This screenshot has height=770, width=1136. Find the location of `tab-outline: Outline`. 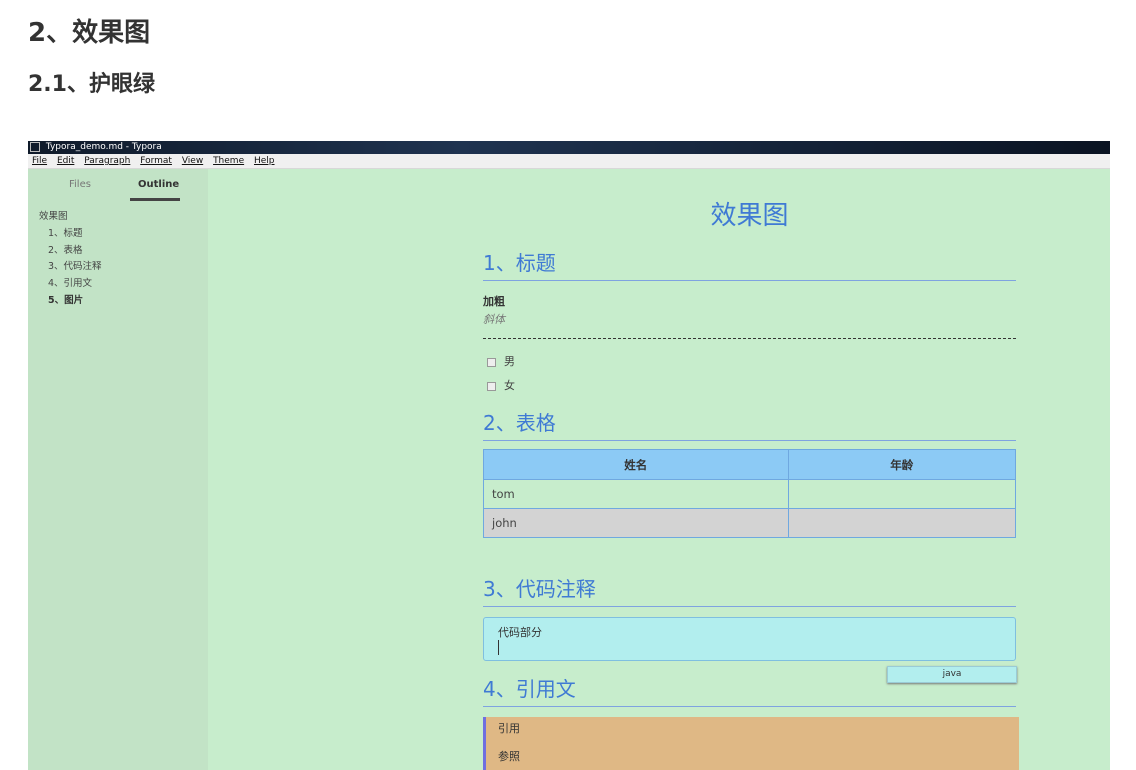

tab-outline: Outline is located at coordinates (158, 184).